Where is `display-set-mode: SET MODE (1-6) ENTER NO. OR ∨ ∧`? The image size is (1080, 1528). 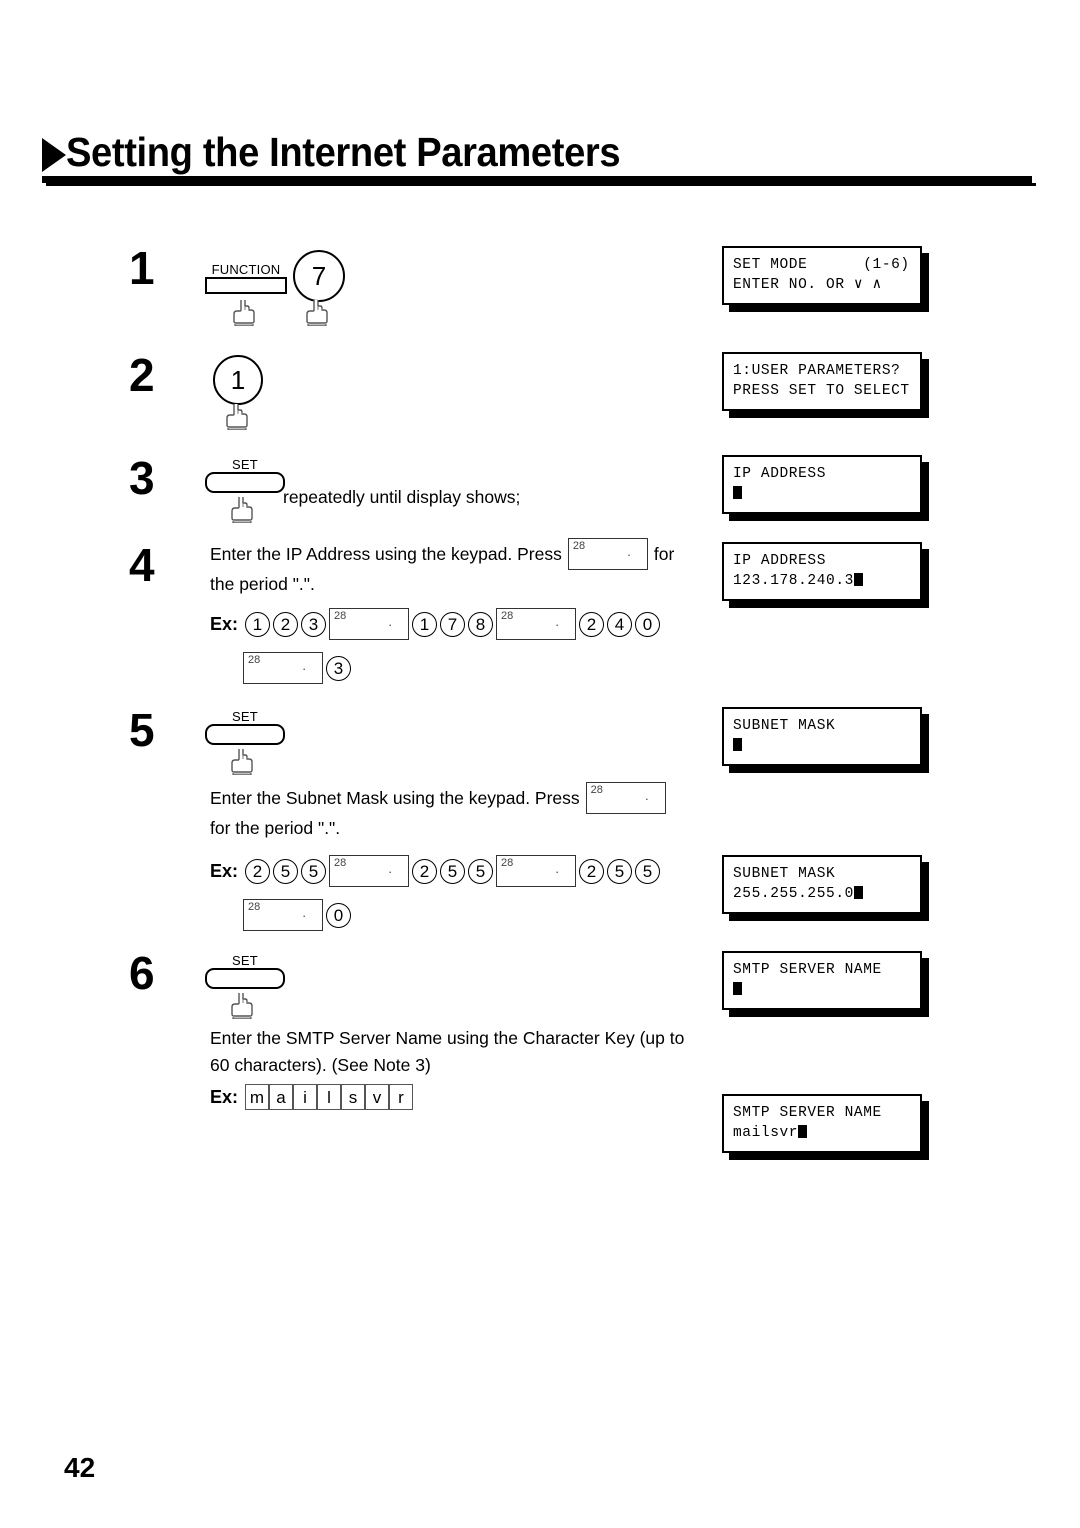 display-set-mode: SET MODE (1-6) ENTER NO. OR ∨ ∧ is located at coordinates (825, 279).